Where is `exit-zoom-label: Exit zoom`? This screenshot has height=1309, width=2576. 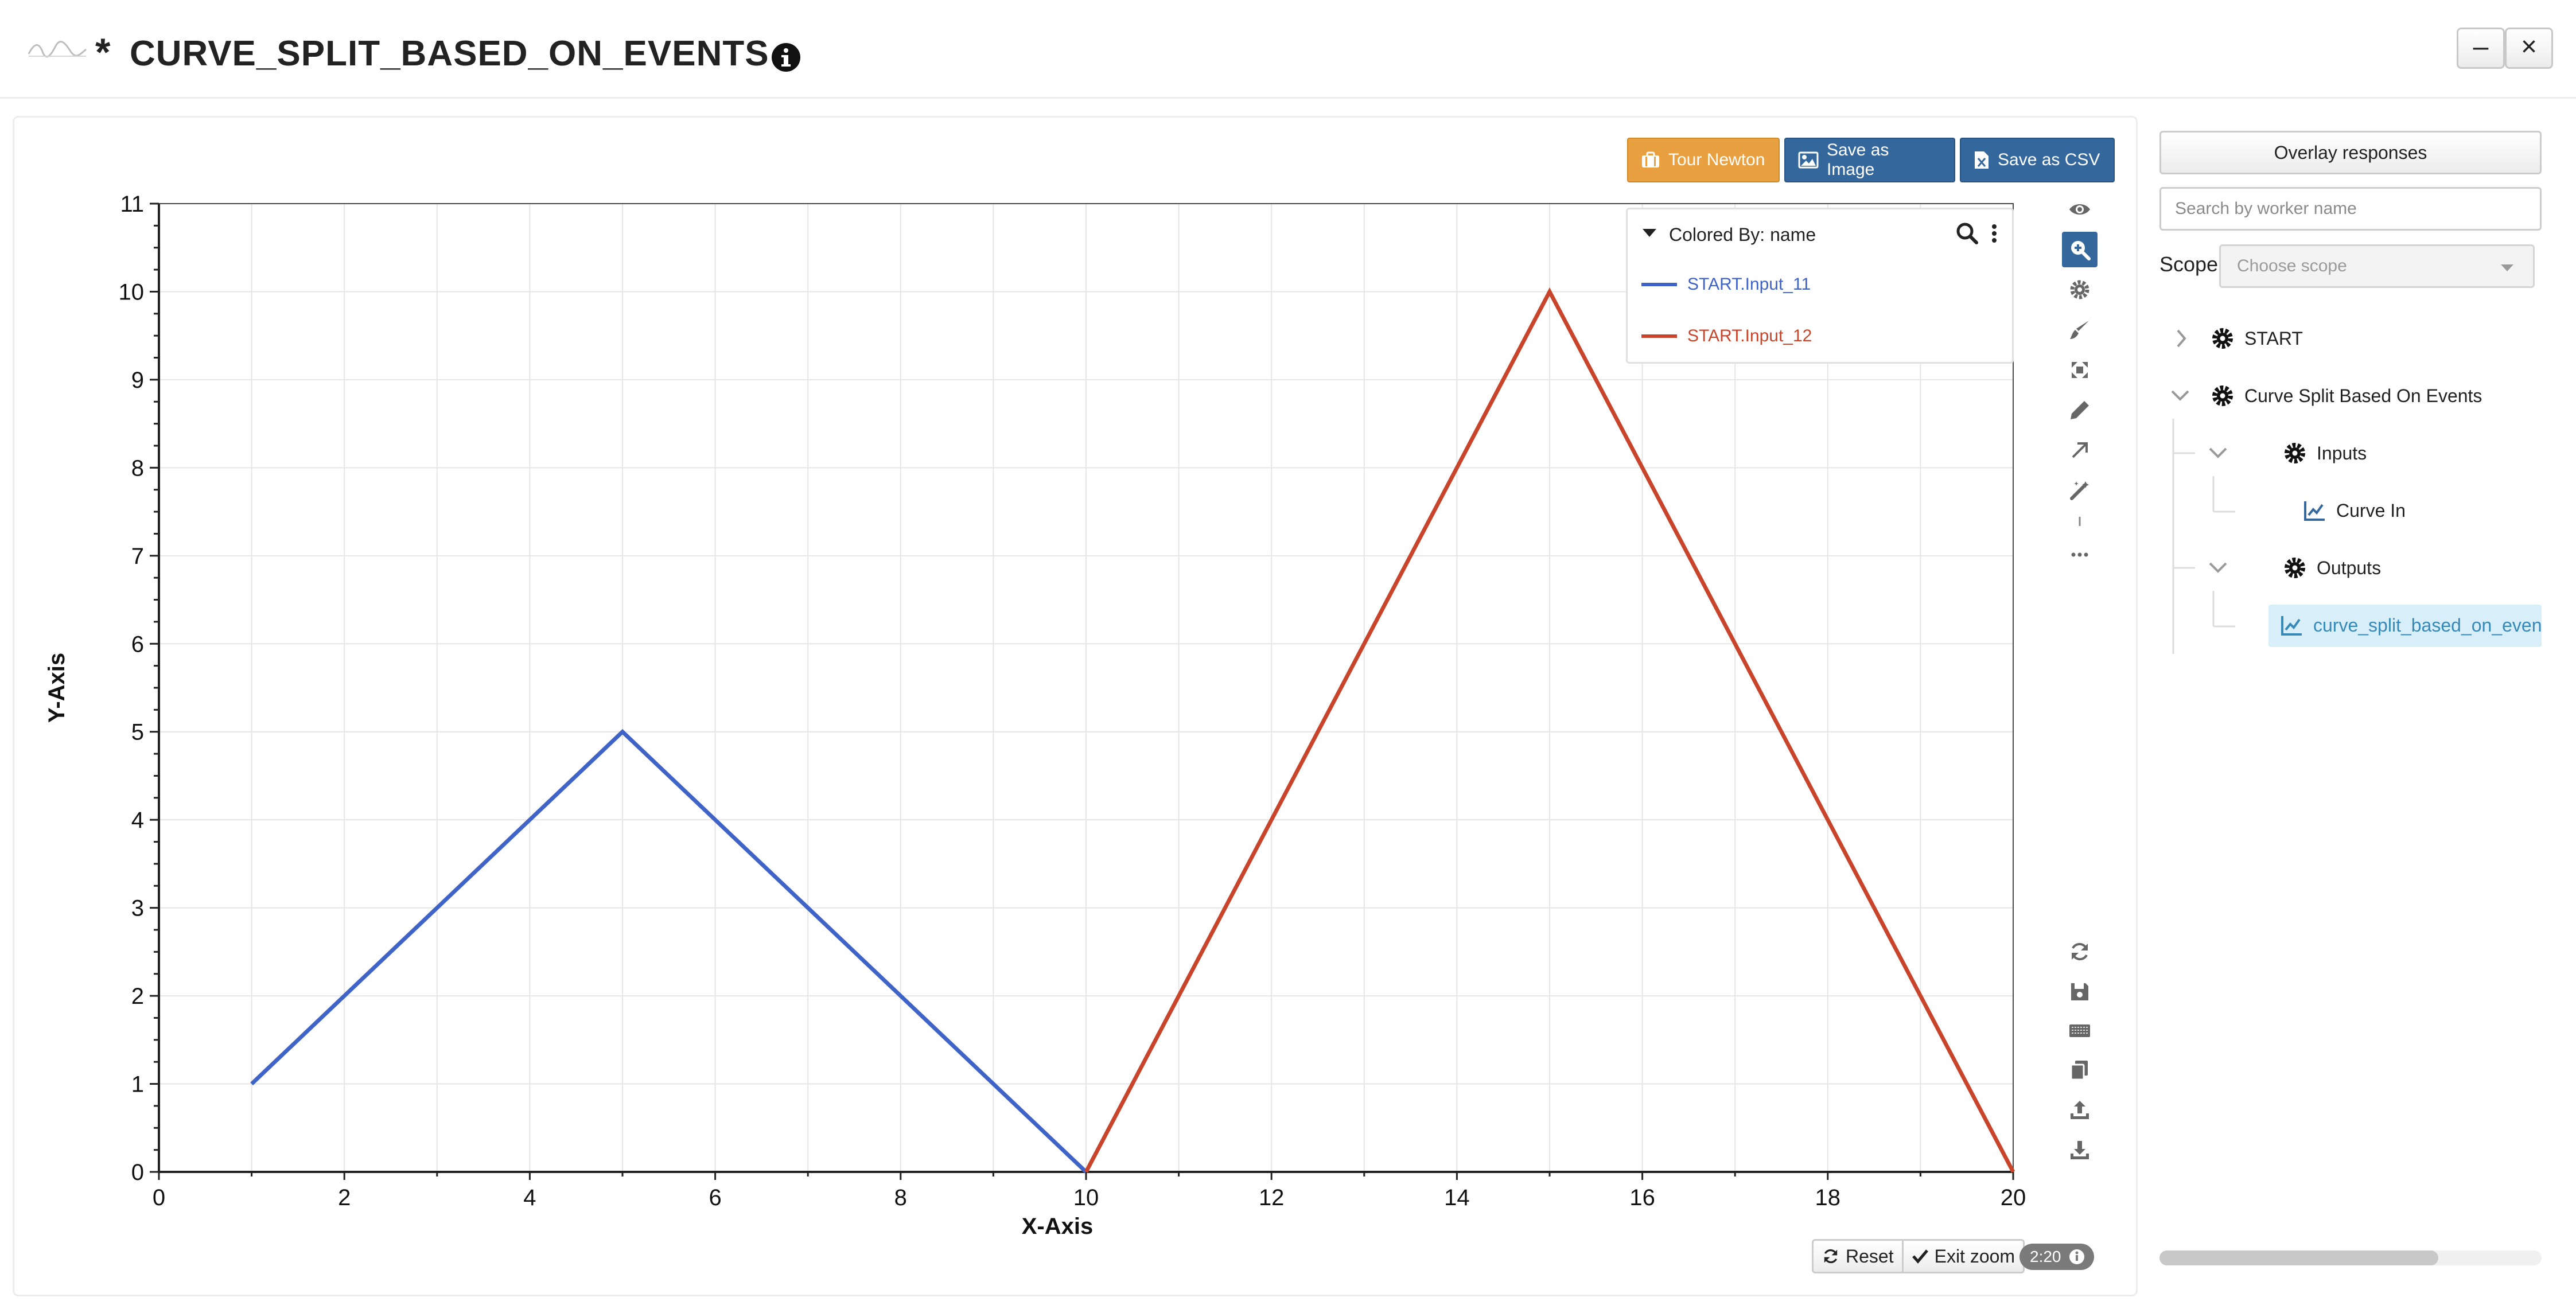 exit-zoom-label: Exit zoom is located at coordinates (1974, 1256).